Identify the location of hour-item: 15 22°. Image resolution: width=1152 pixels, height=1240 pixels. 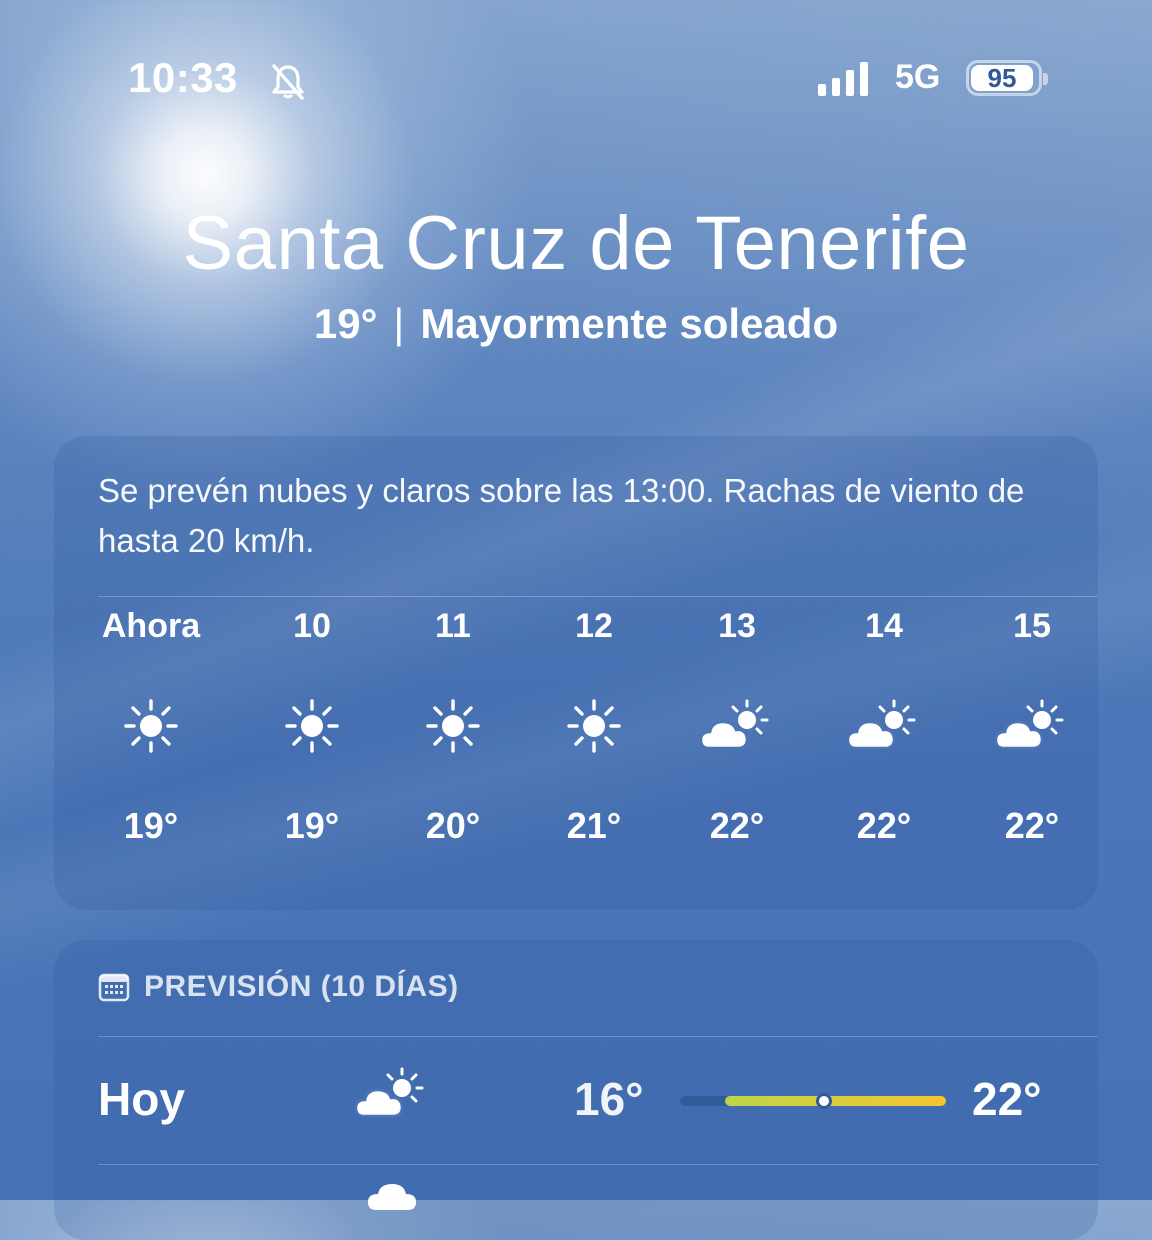
(1032, 726).